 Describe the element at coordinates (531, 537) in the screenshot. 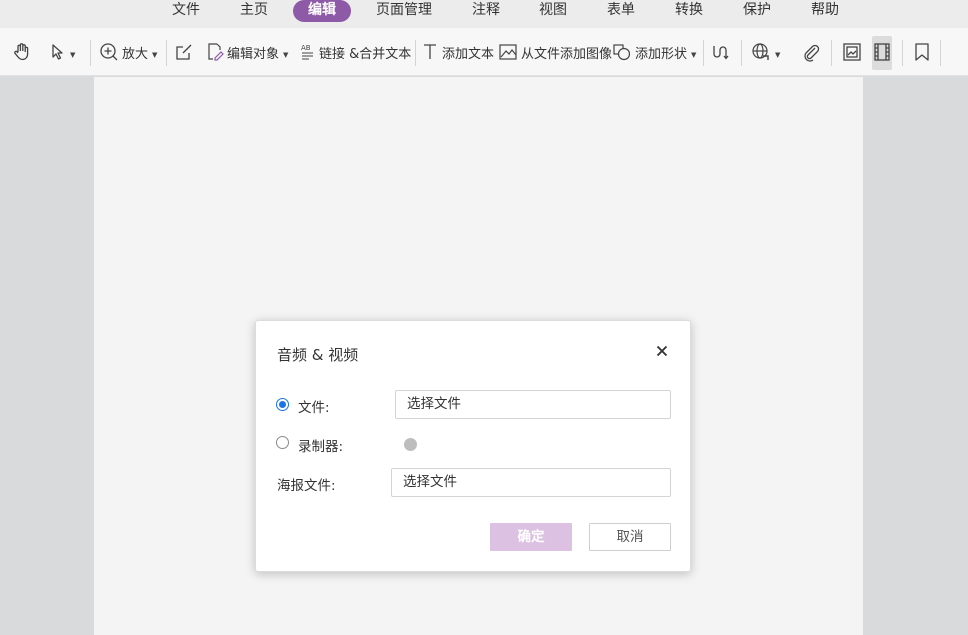

I see `ok-button: 确定` at that location.